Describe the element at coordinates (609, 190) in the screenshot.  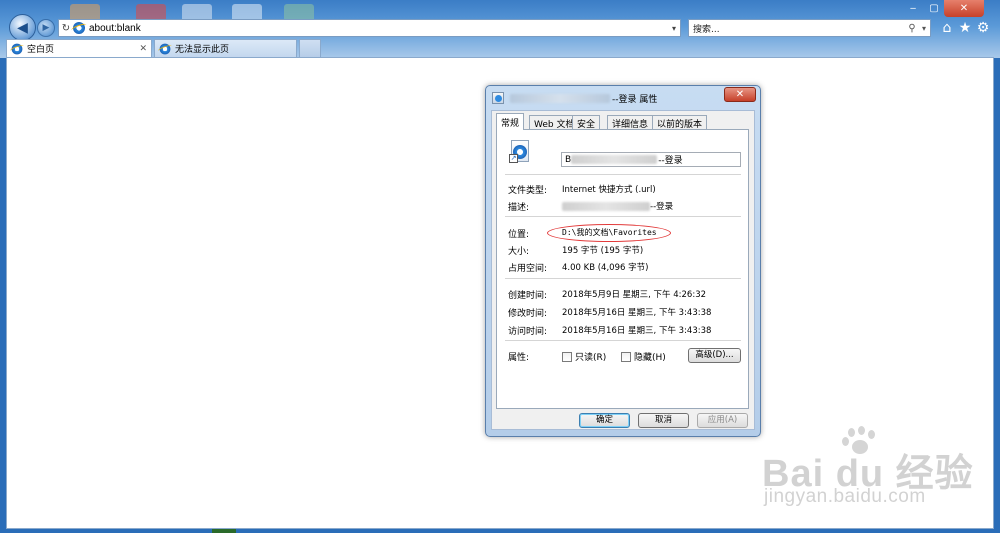
I see `type-value: Internet 快捷方式 (.url)` at that location.